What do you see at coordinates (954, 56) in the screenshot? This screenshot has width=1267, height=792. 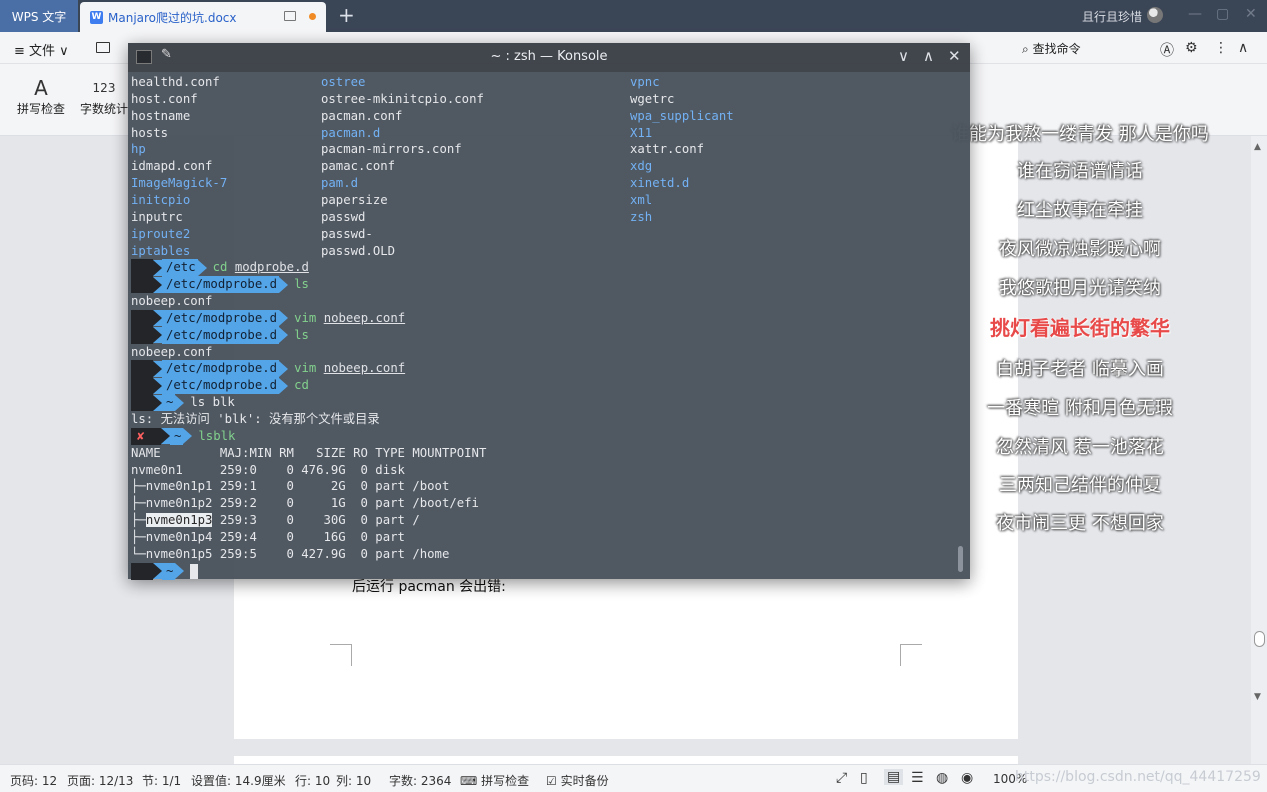 I see `konsole-close-button: ✕` at bounding box center [954, 56].